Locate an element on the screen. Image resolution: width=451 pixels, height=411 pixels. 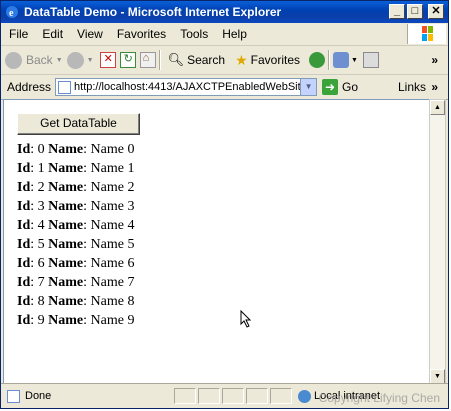
data-row: Id: 2 Name: Name 2 is located at coordinates (76, 187).